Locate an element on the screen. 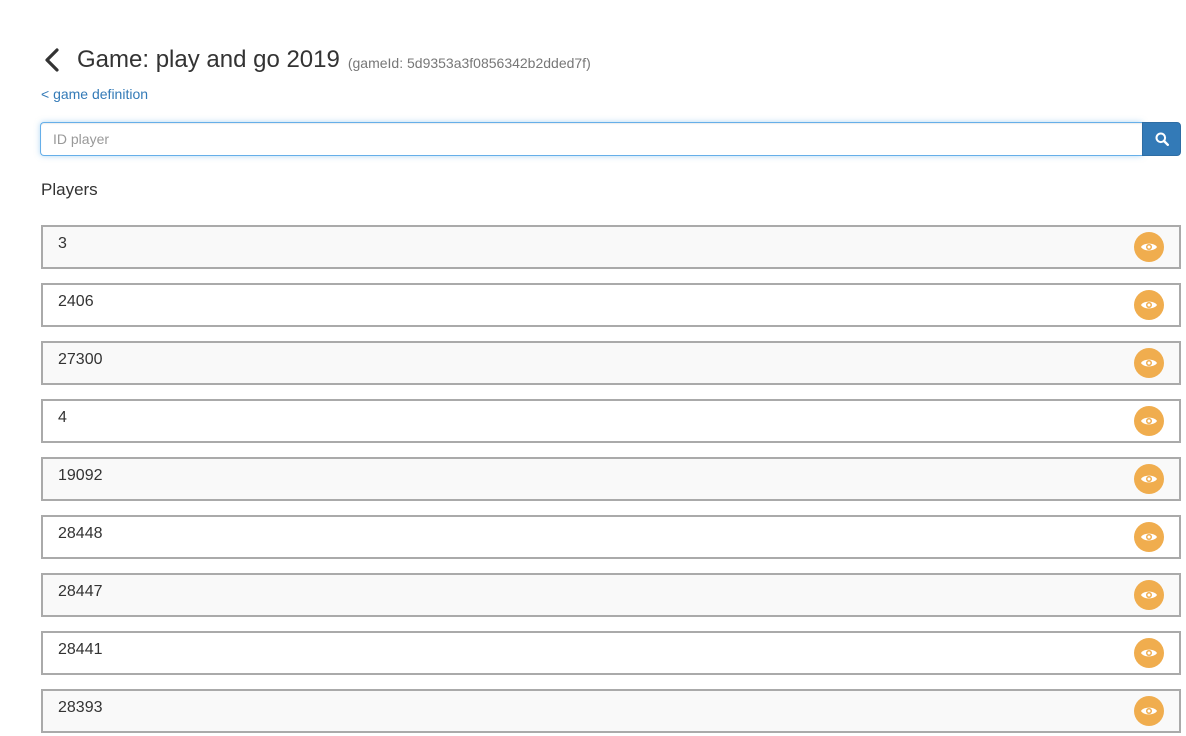  player-id: 27300 is located at coordinates (80, 359).